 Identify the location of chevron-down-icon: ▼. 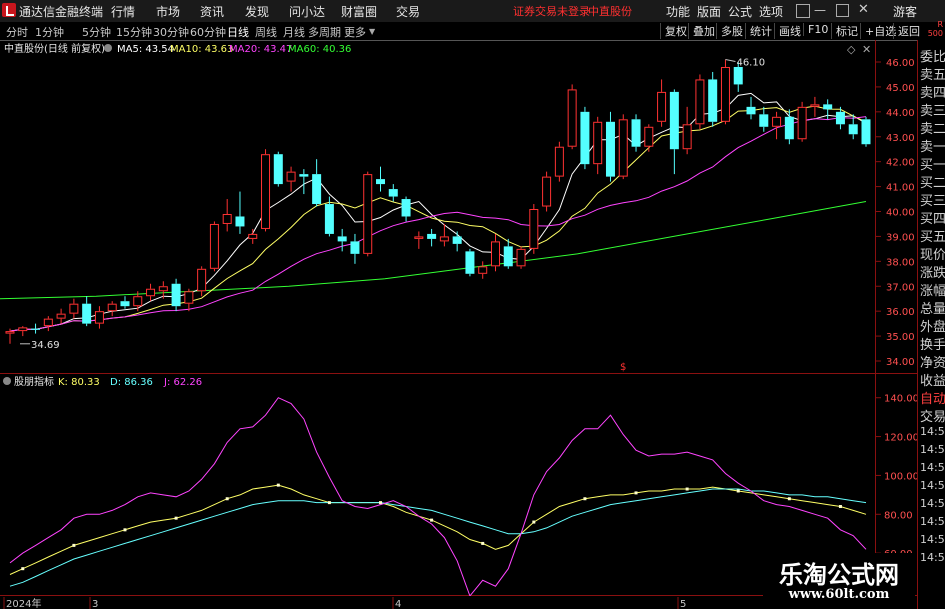
(372, 31).